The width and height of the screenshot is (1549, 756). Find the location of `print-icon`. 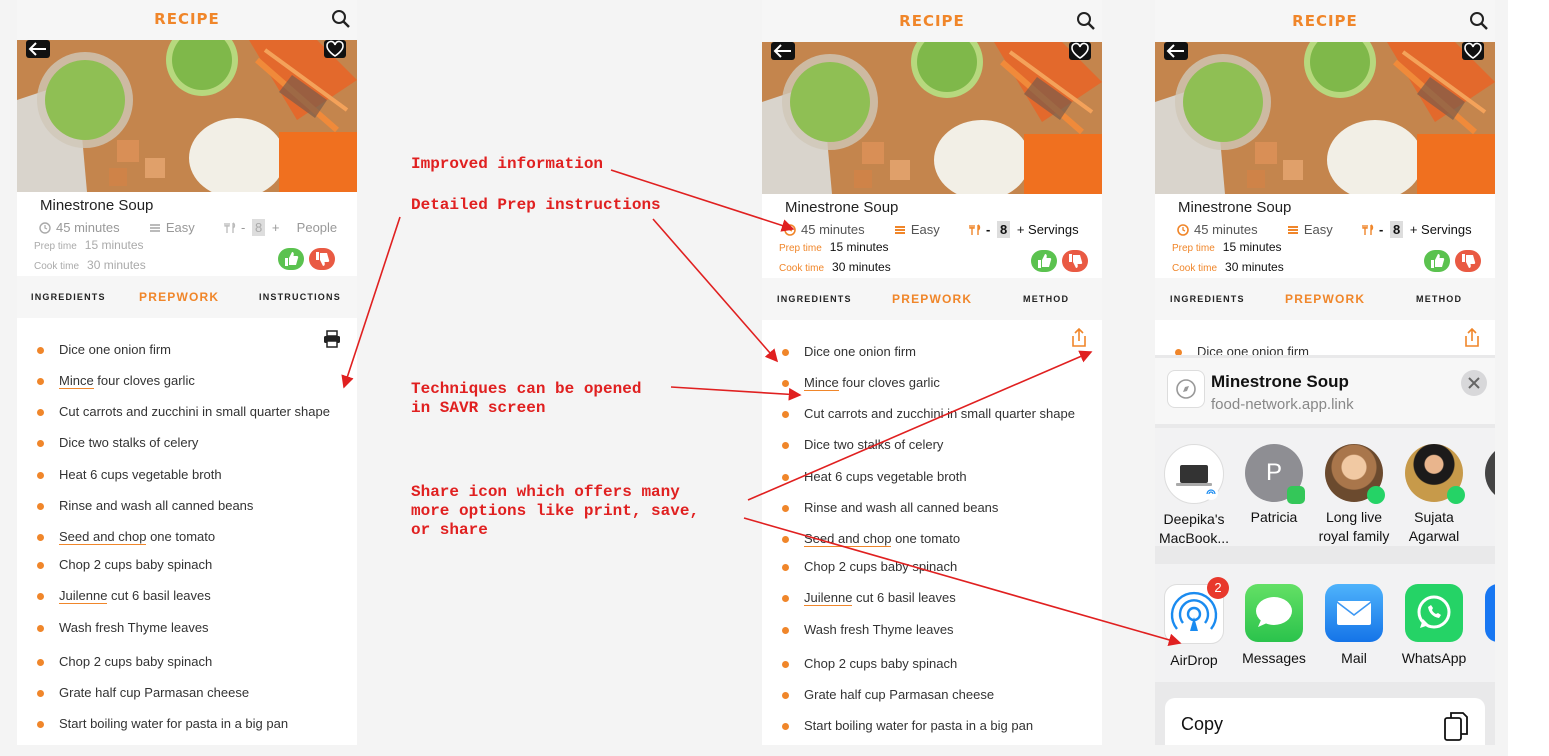

print-icon is located at coordinates (332, 339).